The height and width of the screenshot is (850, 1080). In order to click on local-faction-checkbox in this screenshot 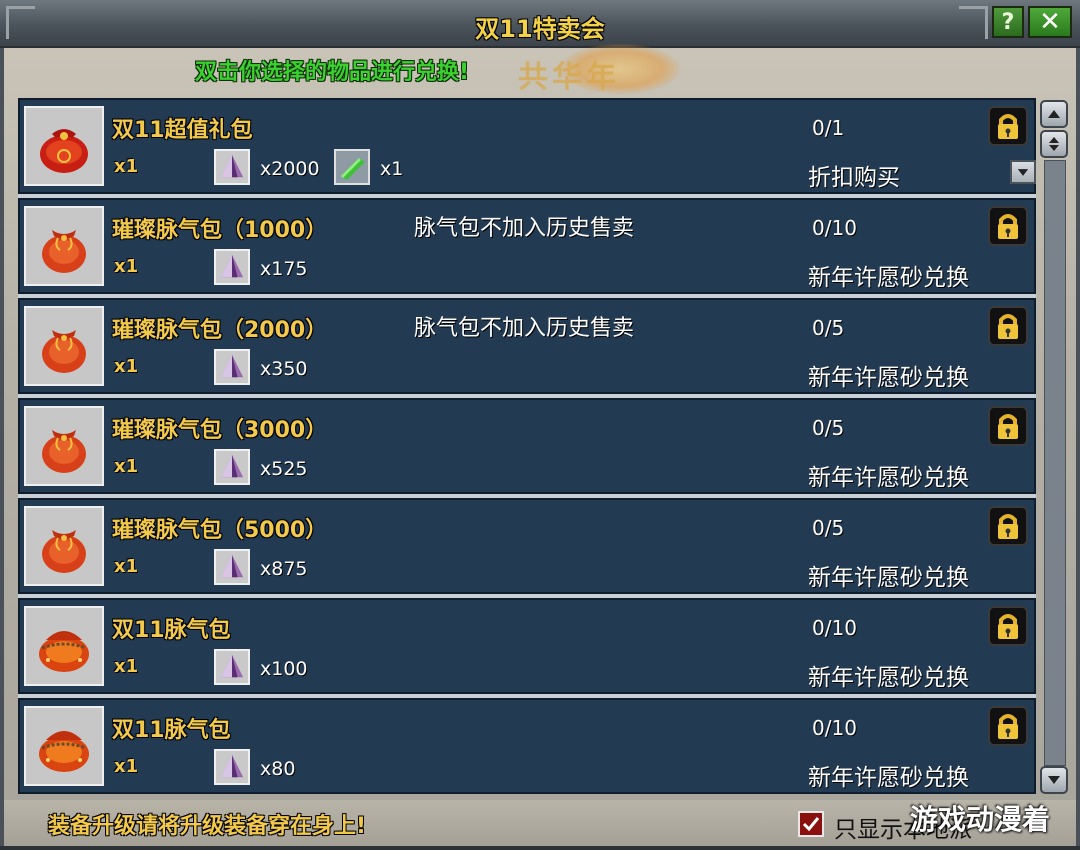, I will do `click(811, 824)`.